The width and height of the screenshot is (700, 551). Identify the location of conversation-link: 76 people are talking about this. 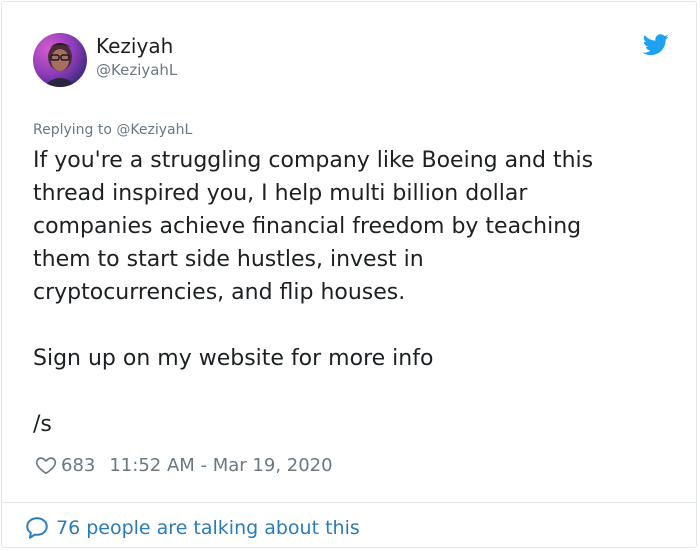
(192, 528).